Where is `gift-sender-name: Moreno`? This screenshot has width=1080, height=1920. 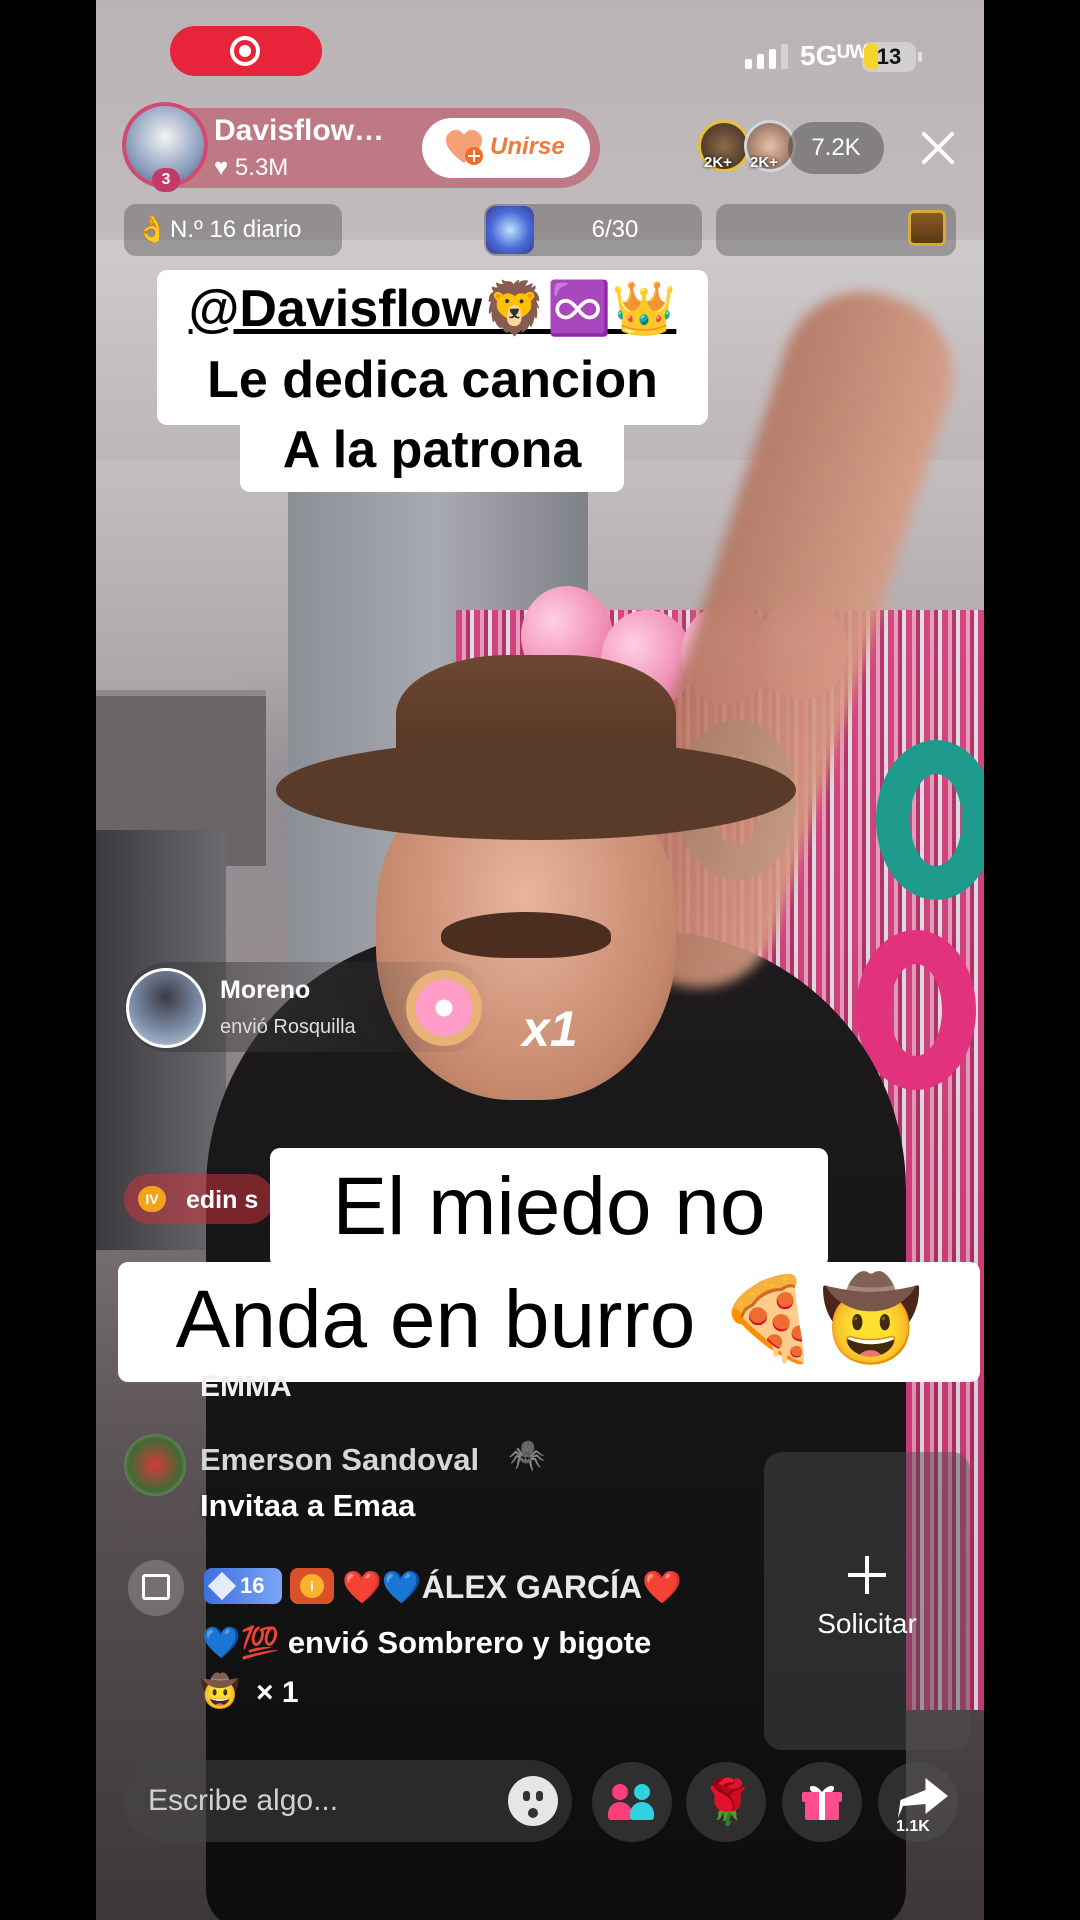 gift-sender-name: Moreno is located at coordinates (265, 990).